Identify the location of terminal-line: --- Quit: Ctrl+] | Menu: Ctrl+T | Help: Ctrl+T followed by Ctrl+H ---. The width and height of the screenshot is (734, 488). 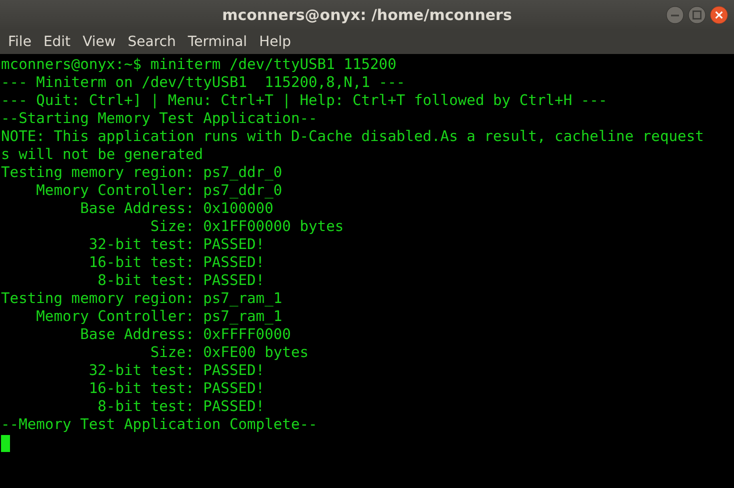
(304, 101).